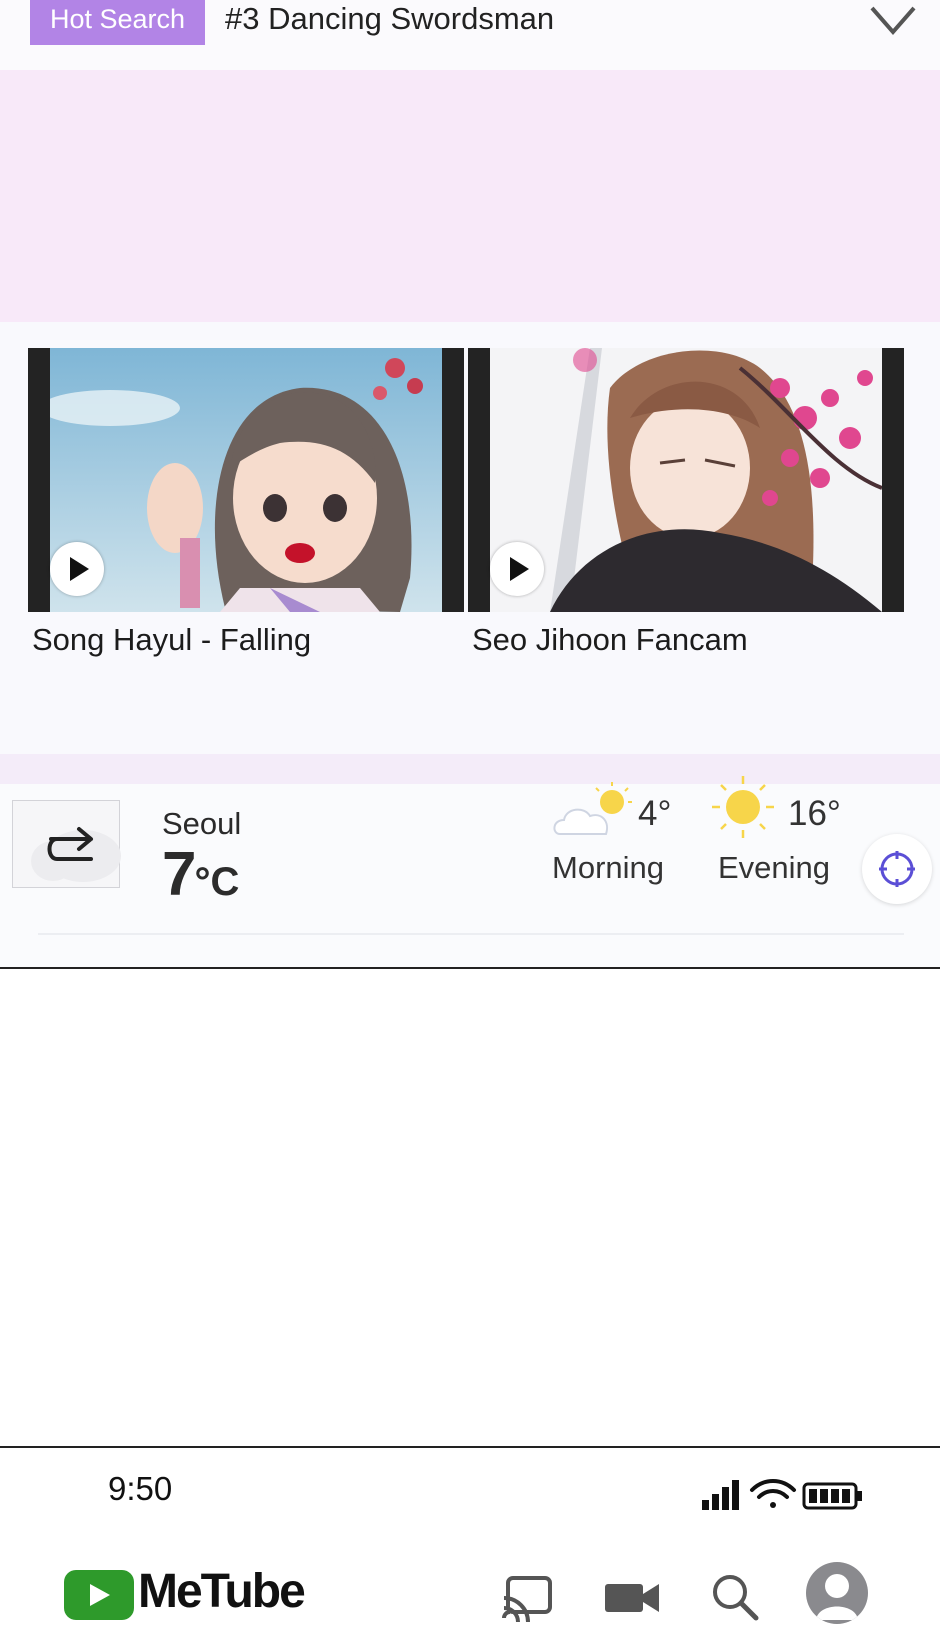  What do you see at coordinates (743, 807) in the screenshot?
I see `sun-icon` at bounding box center [743, 807].